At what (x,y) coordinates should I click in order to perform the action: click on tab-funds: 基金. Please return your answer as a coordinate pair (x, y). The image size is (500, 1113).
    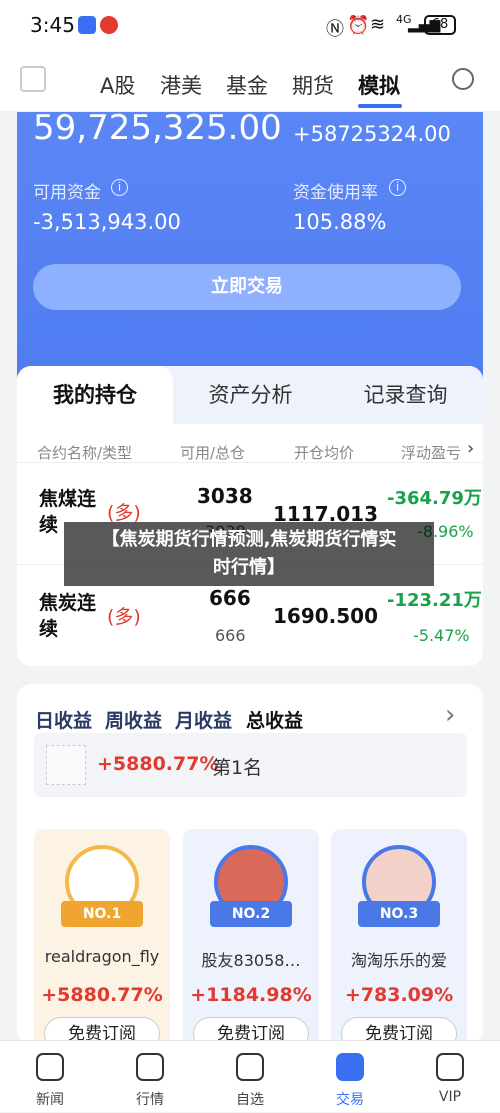
    Looking at the image, I should click on (247, 85).